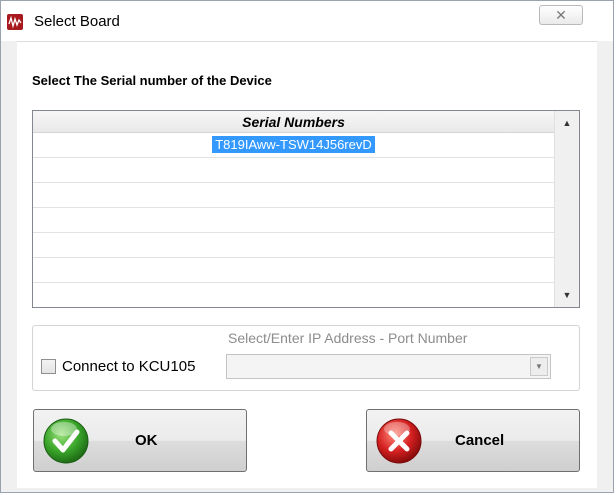 This screenshot has height=495, width=616. What do you see at coordinates (566, 209) in the screenshot?
I see `grid-scrollbar: ▲ ▼` at bounding box center [566, 209].